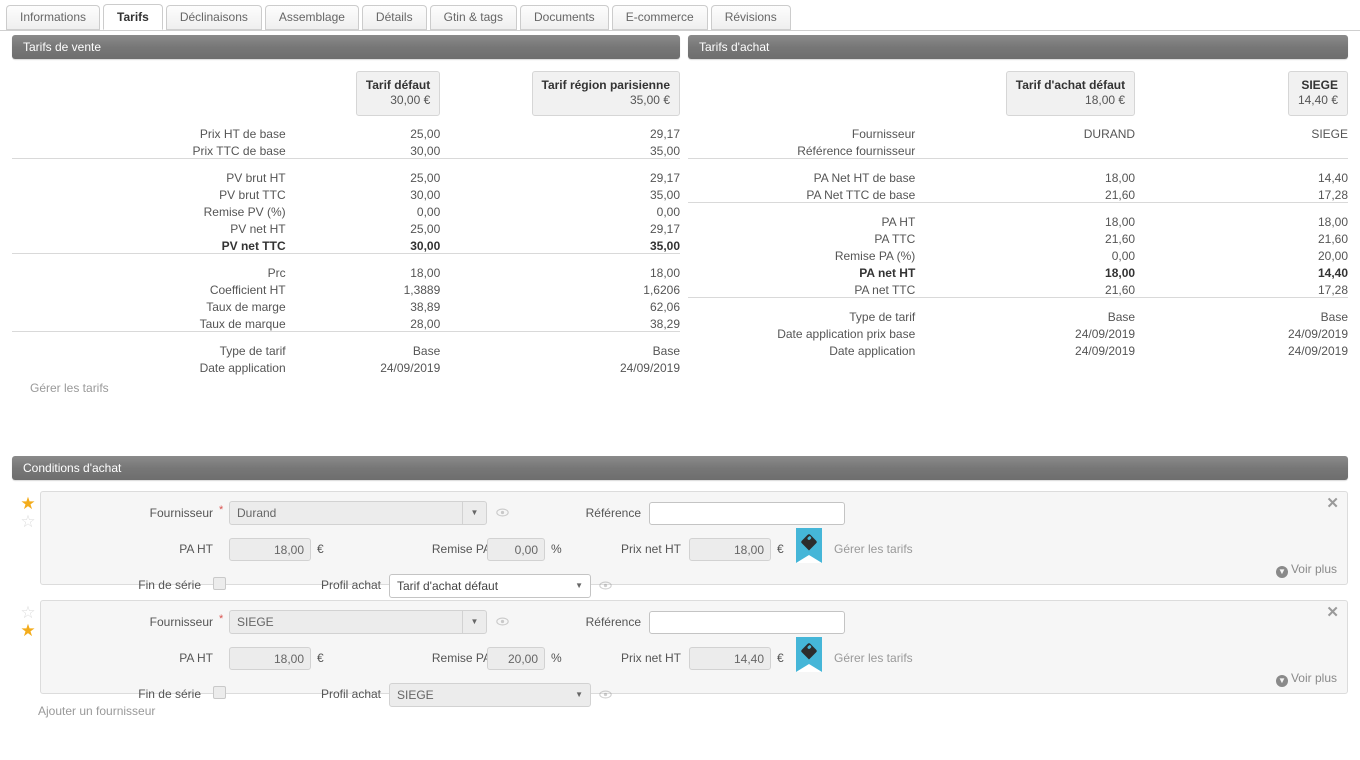 The height and width of the screenshot is (760, 1360). Describe the element at coordinates (856, 150) in the screenshot. I see `tariff-row-label: Référence fournisseur` at that location.